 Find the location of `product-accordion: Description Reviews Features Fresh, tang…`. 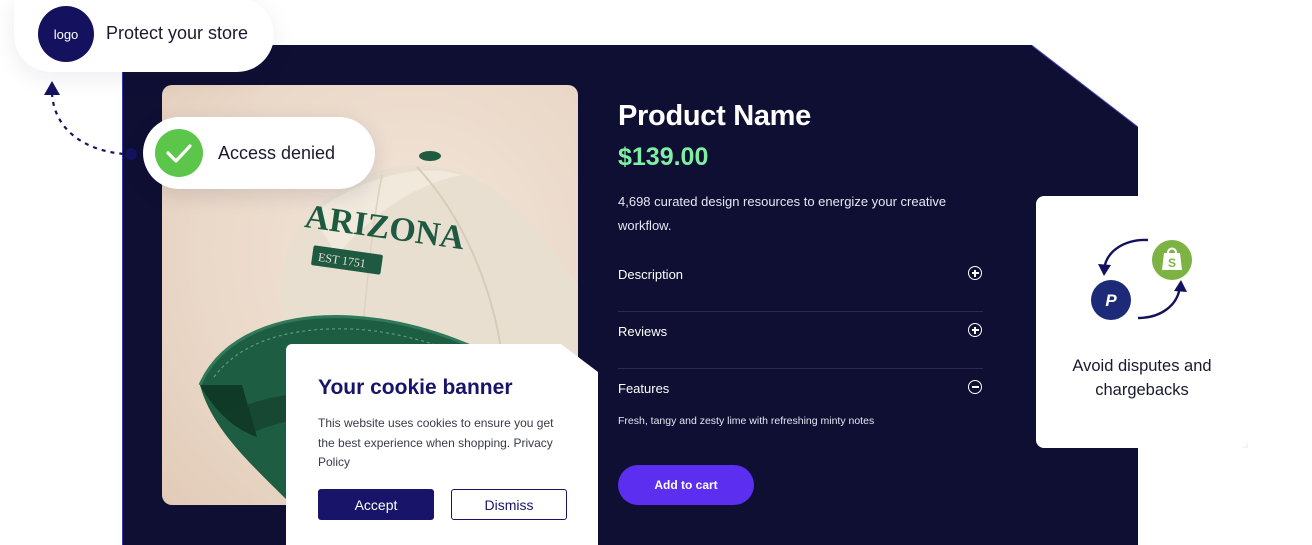

product-accordion: Description Reviews Features Fresh, tang… is located at coordinates (800, 341).